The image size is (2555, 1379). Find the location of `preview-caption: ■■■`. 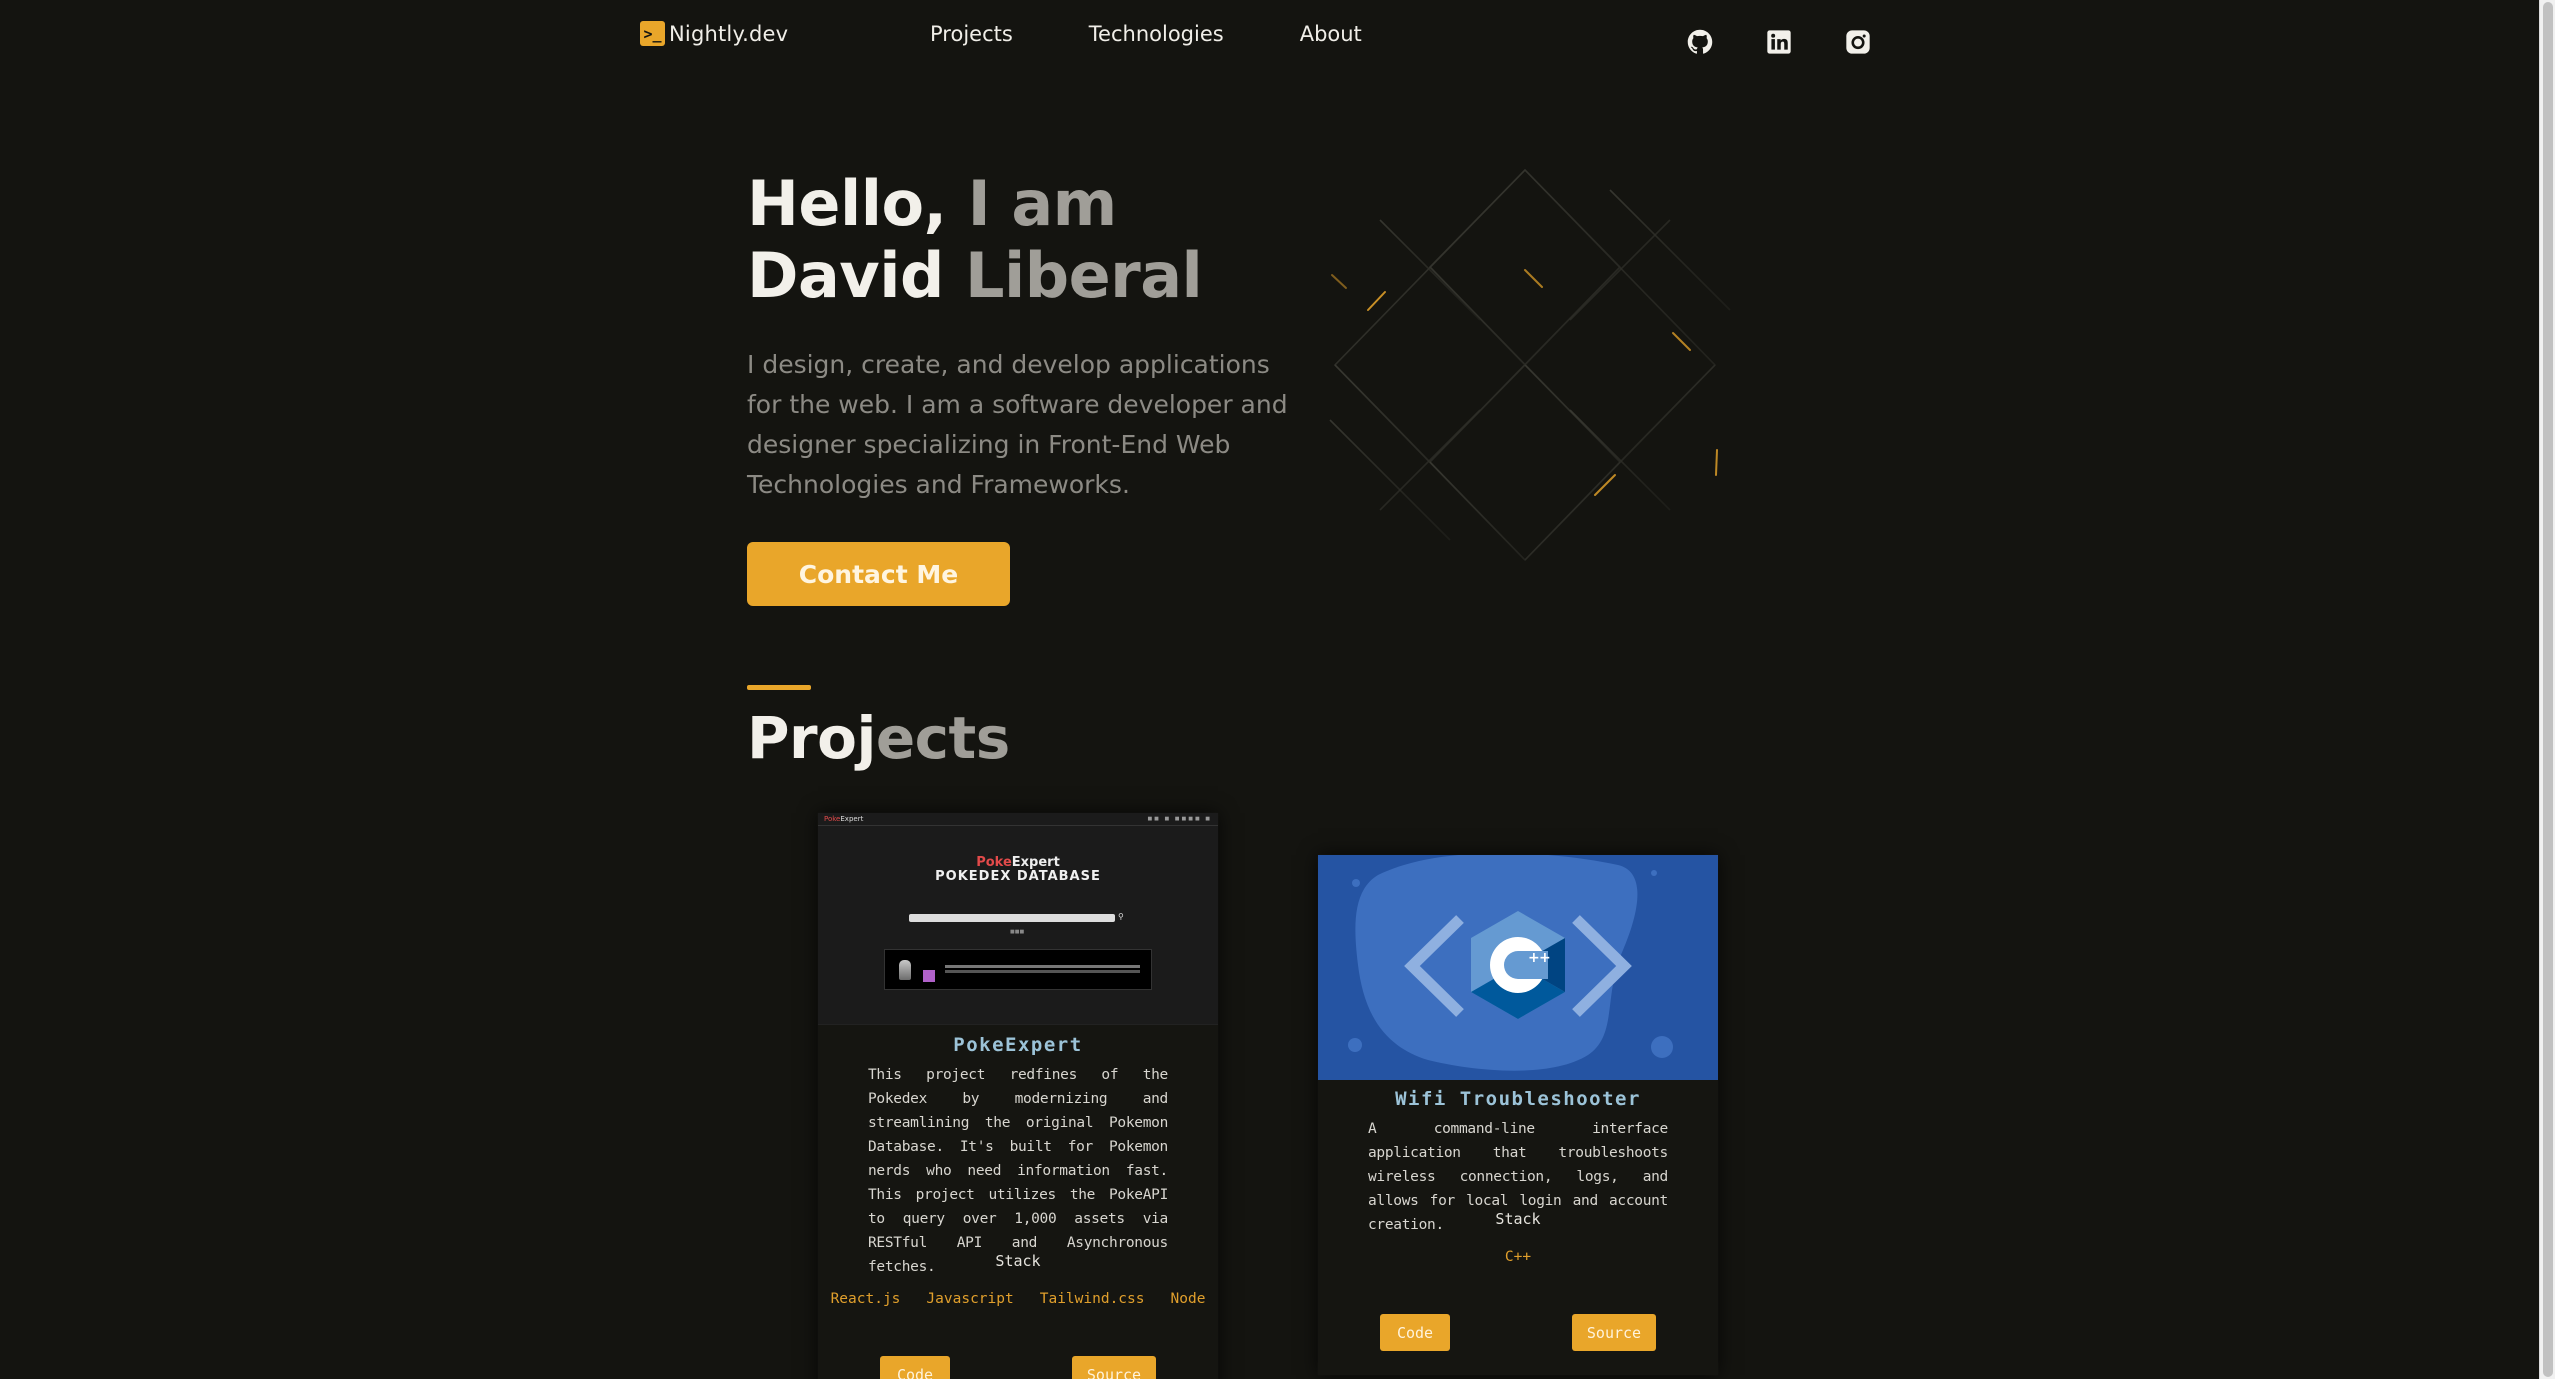

preview-caption: ■■■ is located at coordinates (1017, 932).